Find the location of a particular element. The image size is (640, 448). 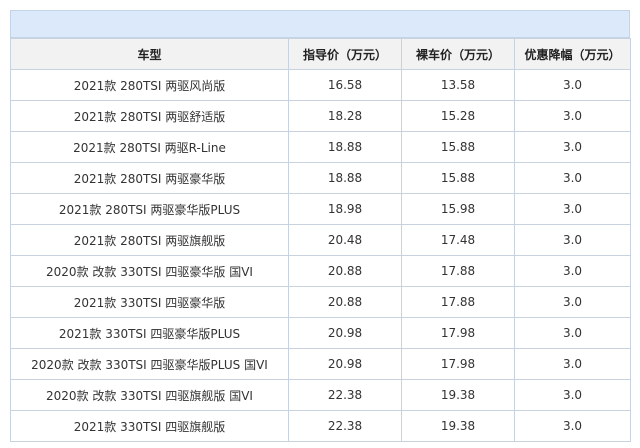

header-model: 车型 is located at coordinates (149, 54).